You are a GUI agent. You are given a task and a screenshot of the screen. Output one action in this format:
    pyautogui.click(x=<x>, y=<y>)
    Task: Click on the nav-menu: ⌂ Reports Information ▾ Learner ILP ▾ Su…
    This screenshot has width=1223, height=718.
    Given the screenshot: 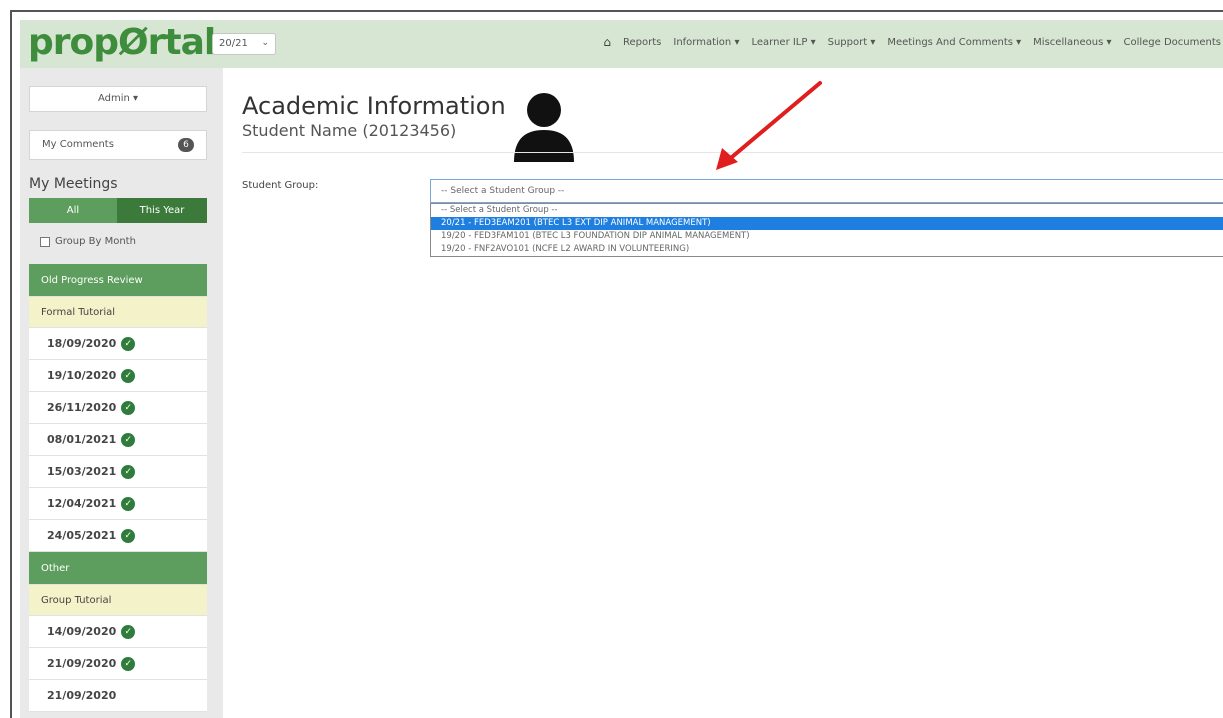 What is the action you would take?
    pyautogui.click(x=912, y=42)
    